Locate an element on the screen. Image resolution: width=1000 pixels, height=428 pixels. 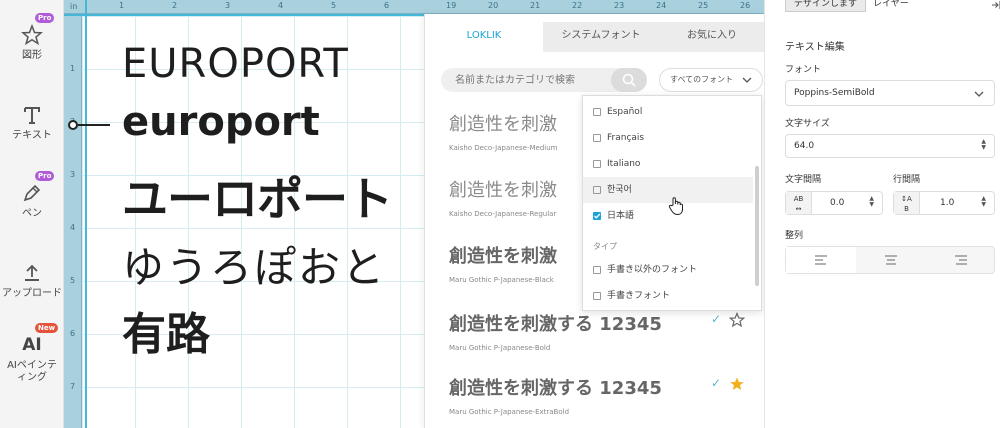
font-select-value: Poppins-SemiBold is located at coordinates (834, 93).